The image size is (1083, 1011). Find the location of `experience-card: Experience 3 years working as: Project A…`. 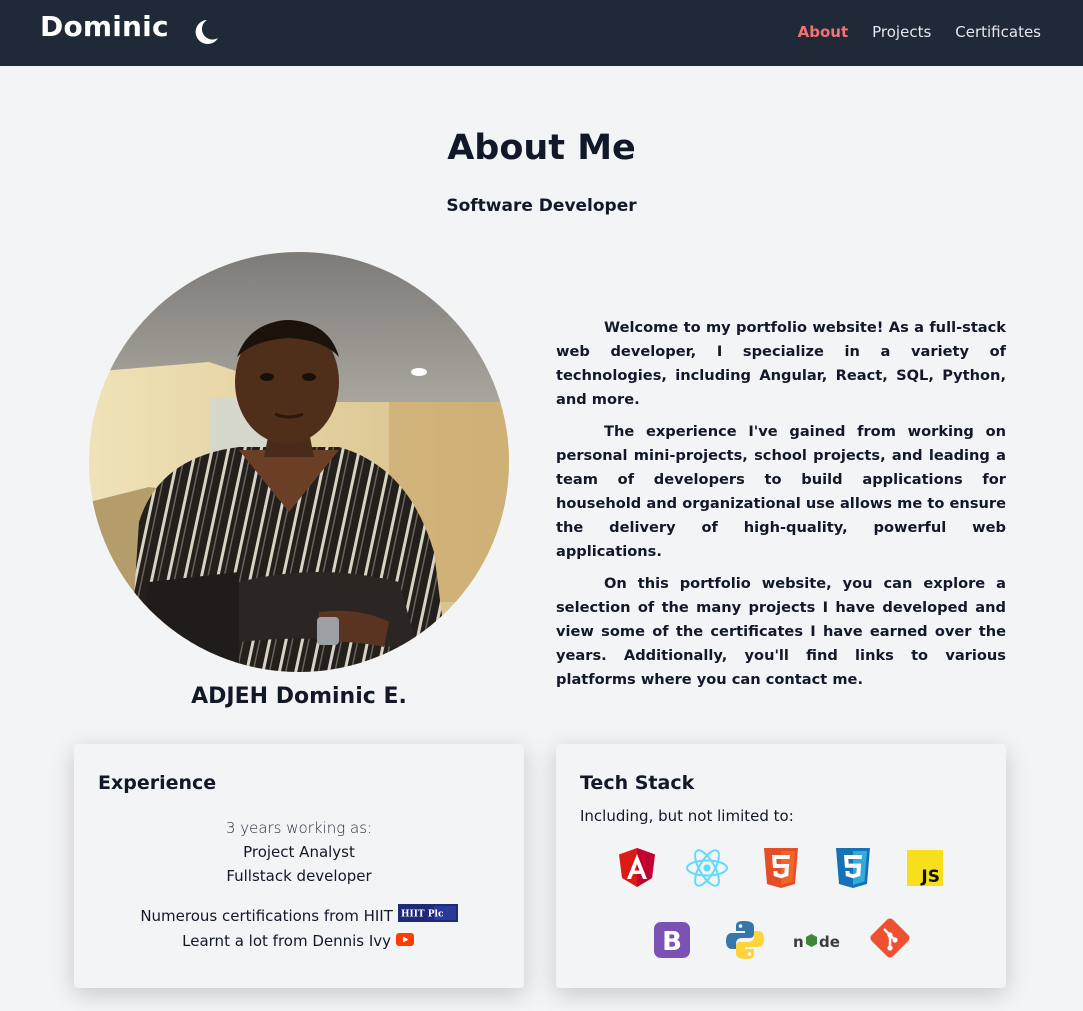

experience-card: Experience 3 years working as: Project A… is located at coordinates (299, 866).